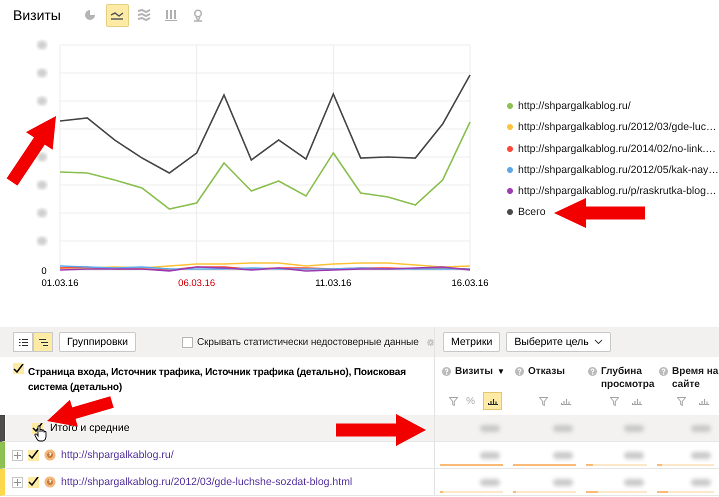 This screenshot has height=497, width=719. Describe the element at coordinates (574, 106) in the screenshot. I see `legend-label: http://shpargalkablog.ru/` at that location.